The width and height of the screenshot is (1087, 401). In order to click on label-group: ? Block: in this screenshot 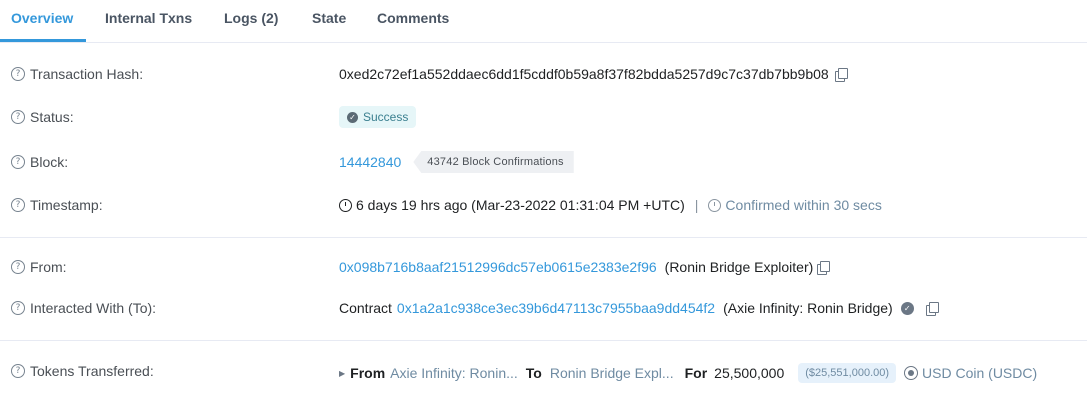, I will do `click(39, 162)`.